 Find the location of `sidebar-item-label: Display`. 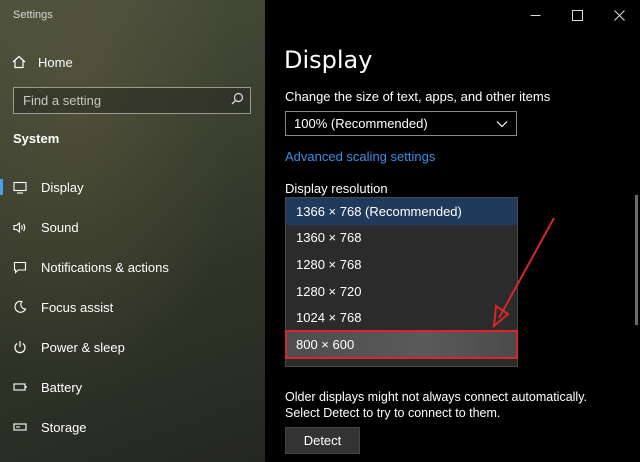

sidebar-item-label: Display is located at coordinates (62, 187).